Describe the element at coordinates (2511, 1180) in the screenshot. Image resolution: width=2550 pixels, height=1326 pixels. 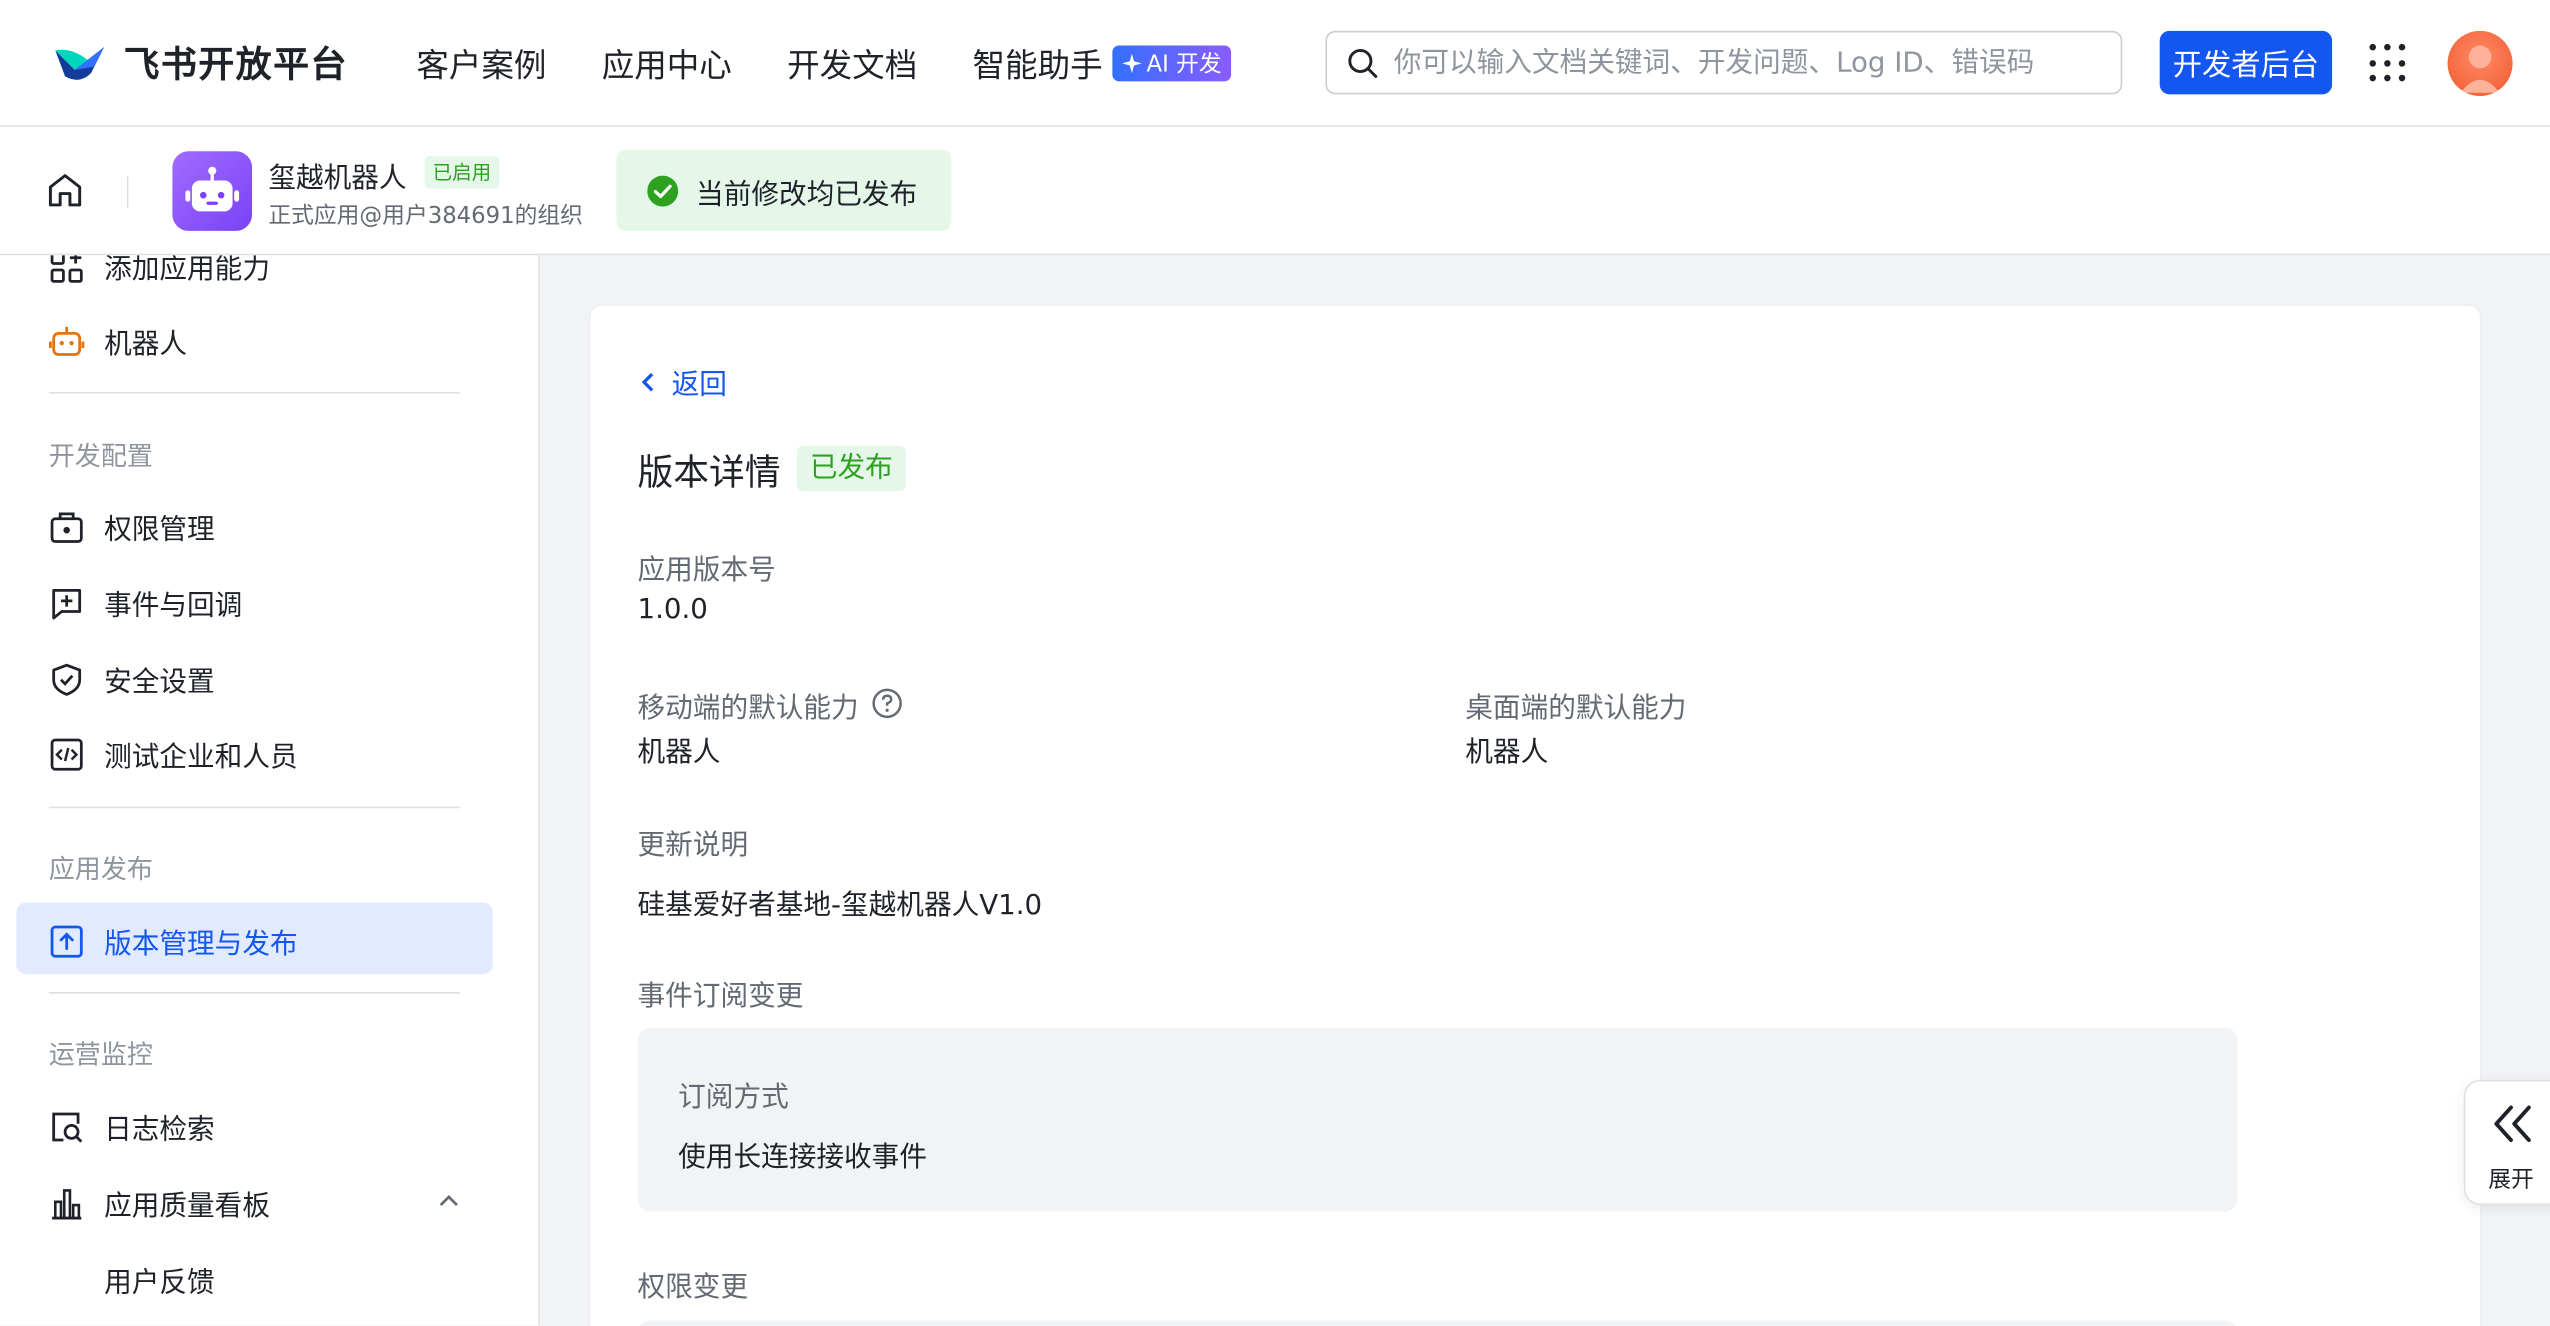
I see `expand-label: 展开` at that location.